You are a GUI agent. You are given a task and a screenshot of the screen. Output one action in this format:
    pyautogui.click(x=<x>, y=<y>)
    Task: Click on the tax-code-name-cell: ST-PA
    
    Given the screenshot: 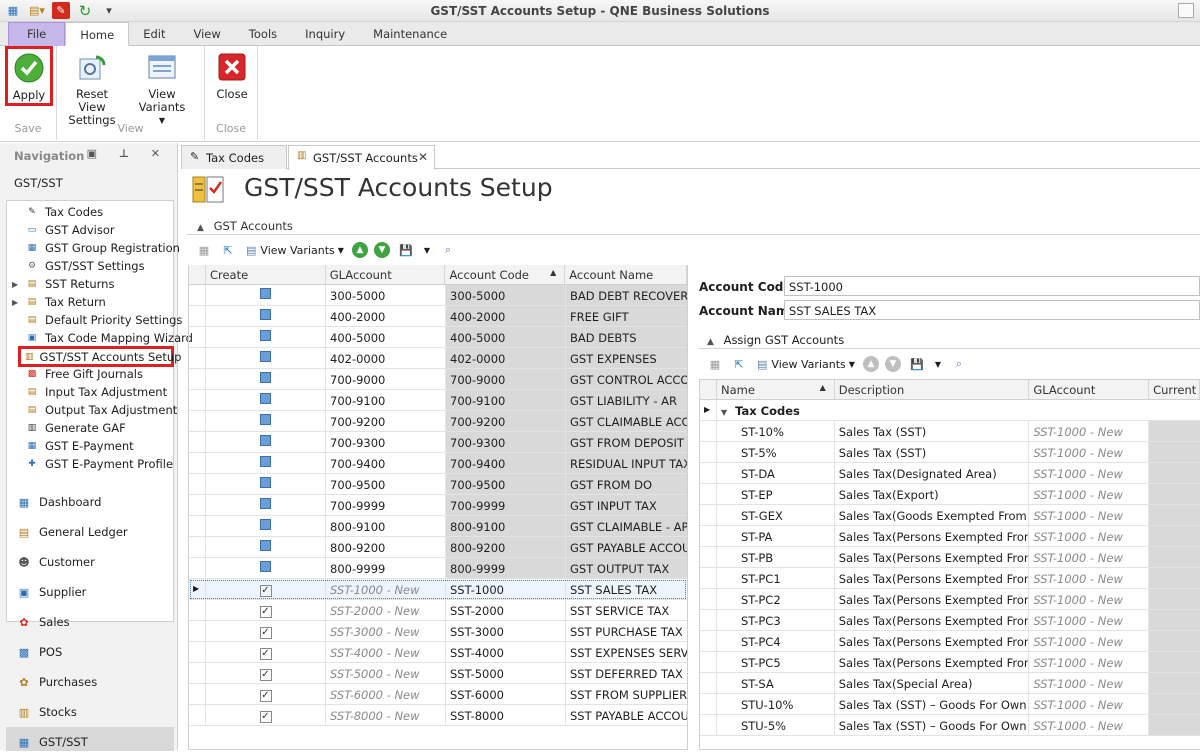 What is the action you would take?
    pyautogui.click(x=786, y=536)
    